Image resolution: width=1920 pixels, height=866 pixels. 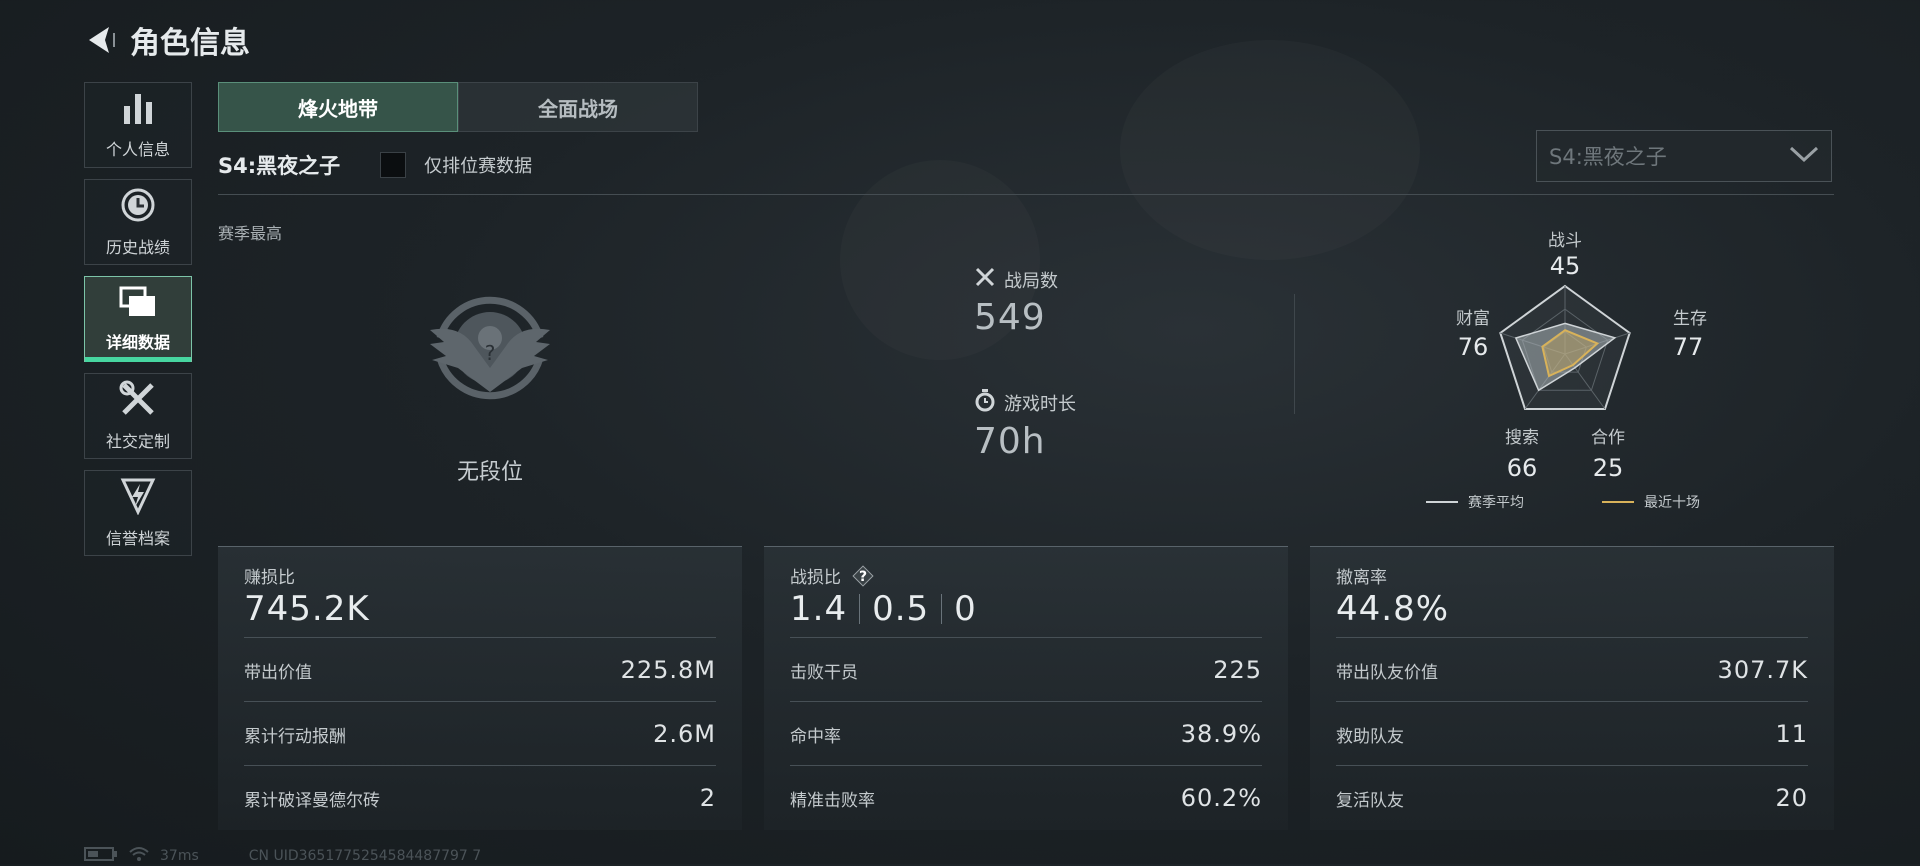 I want to click on row-label: 救助队友, so click(x=1370, y=736).